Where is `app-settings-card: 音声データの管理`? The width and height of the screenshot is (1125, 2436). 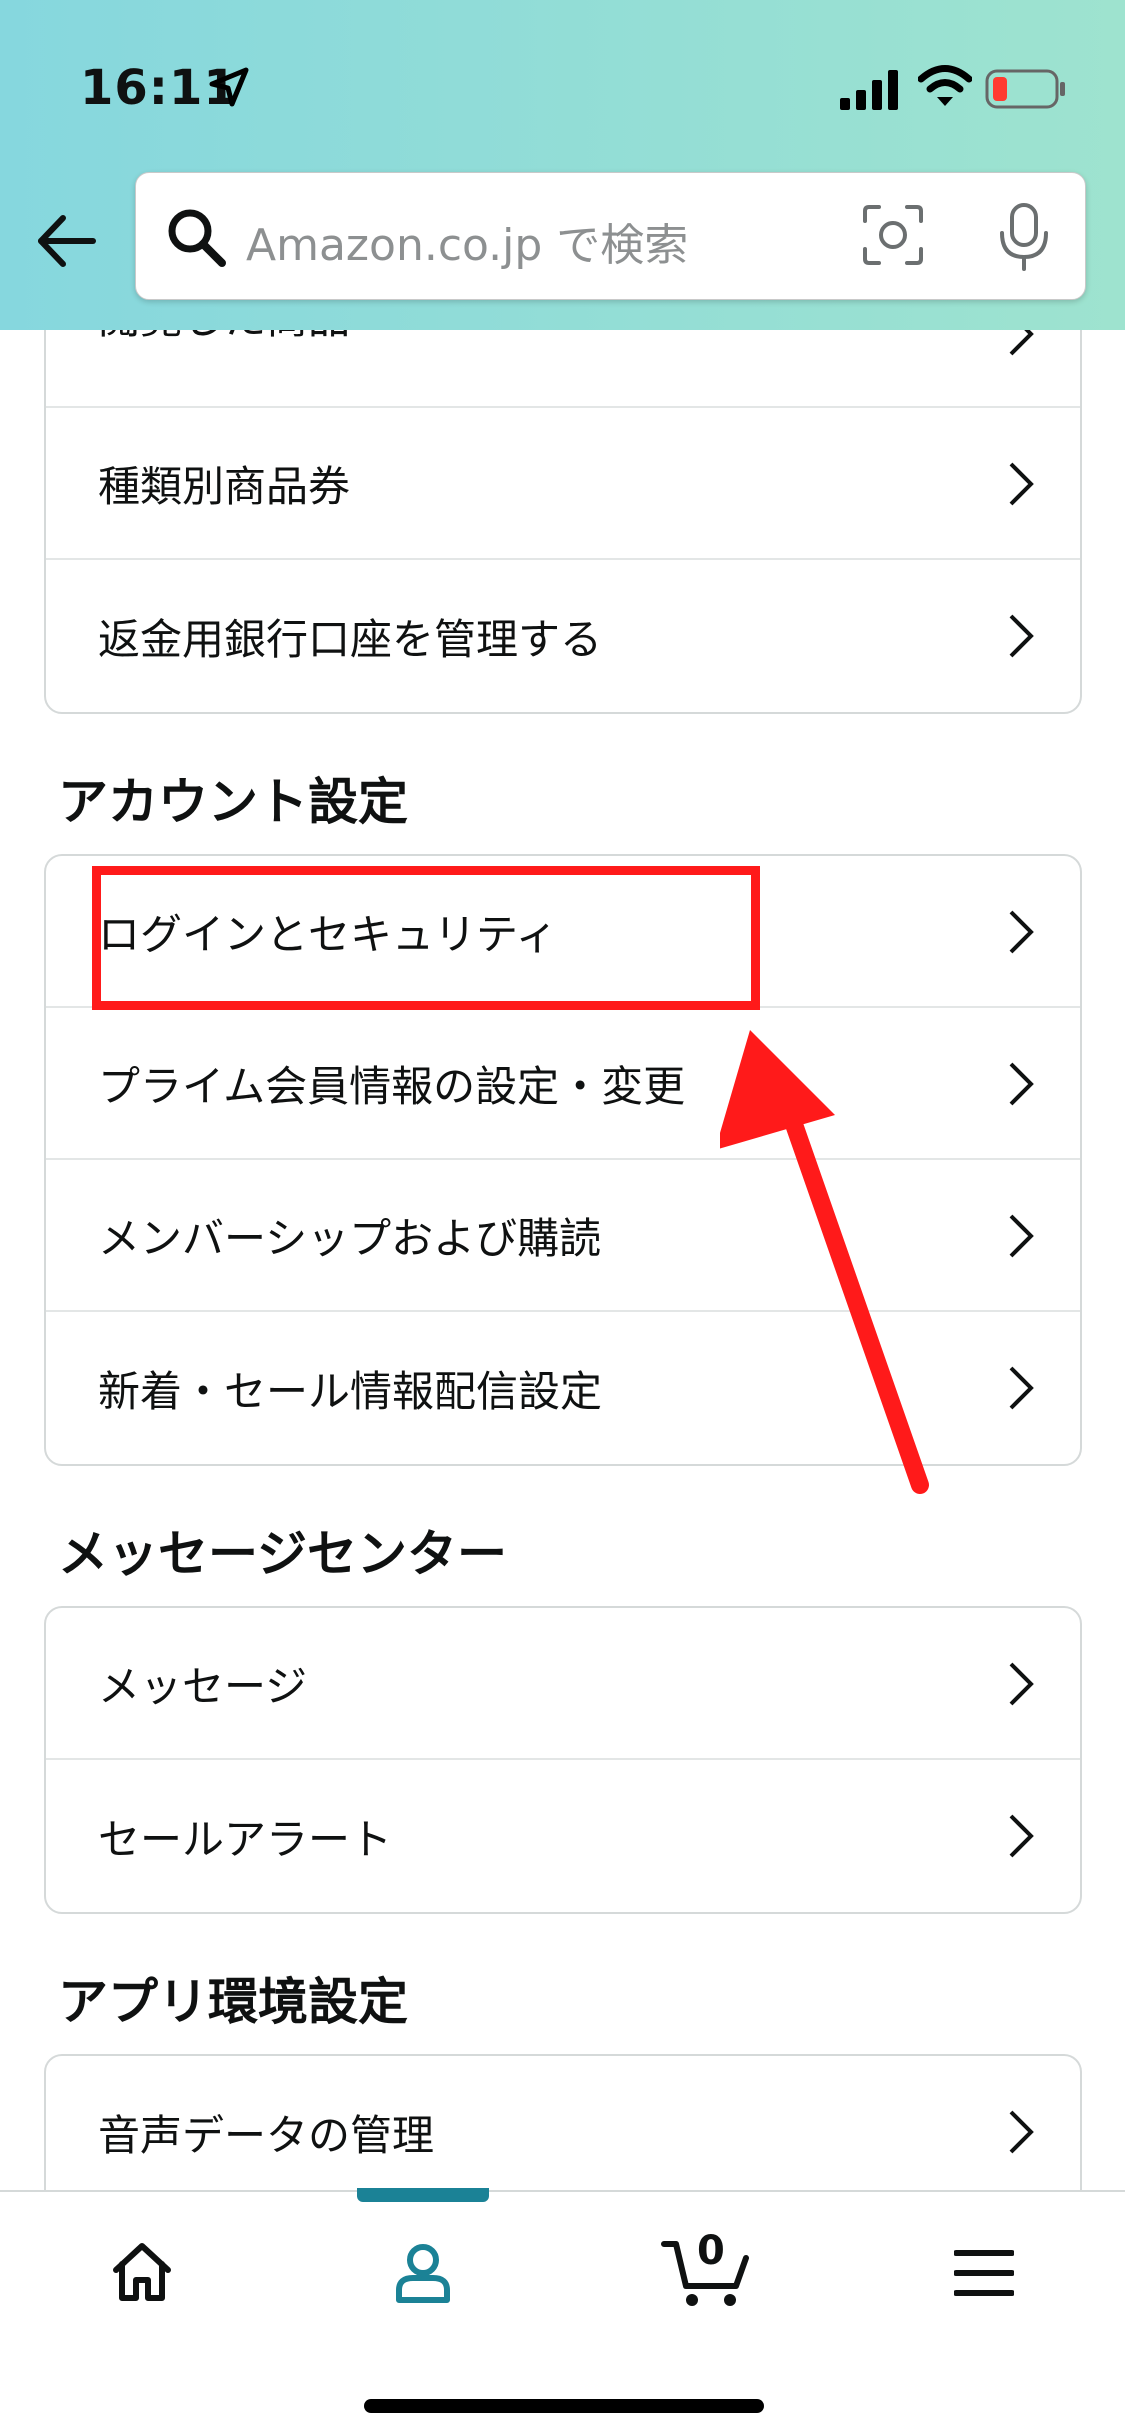
app-settings-card: 音声データの管理 is located at coordinates (563, 2132).